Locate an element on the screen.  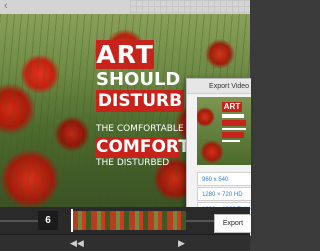
dialog-title: Export Video is located at coordinates (219, 86).